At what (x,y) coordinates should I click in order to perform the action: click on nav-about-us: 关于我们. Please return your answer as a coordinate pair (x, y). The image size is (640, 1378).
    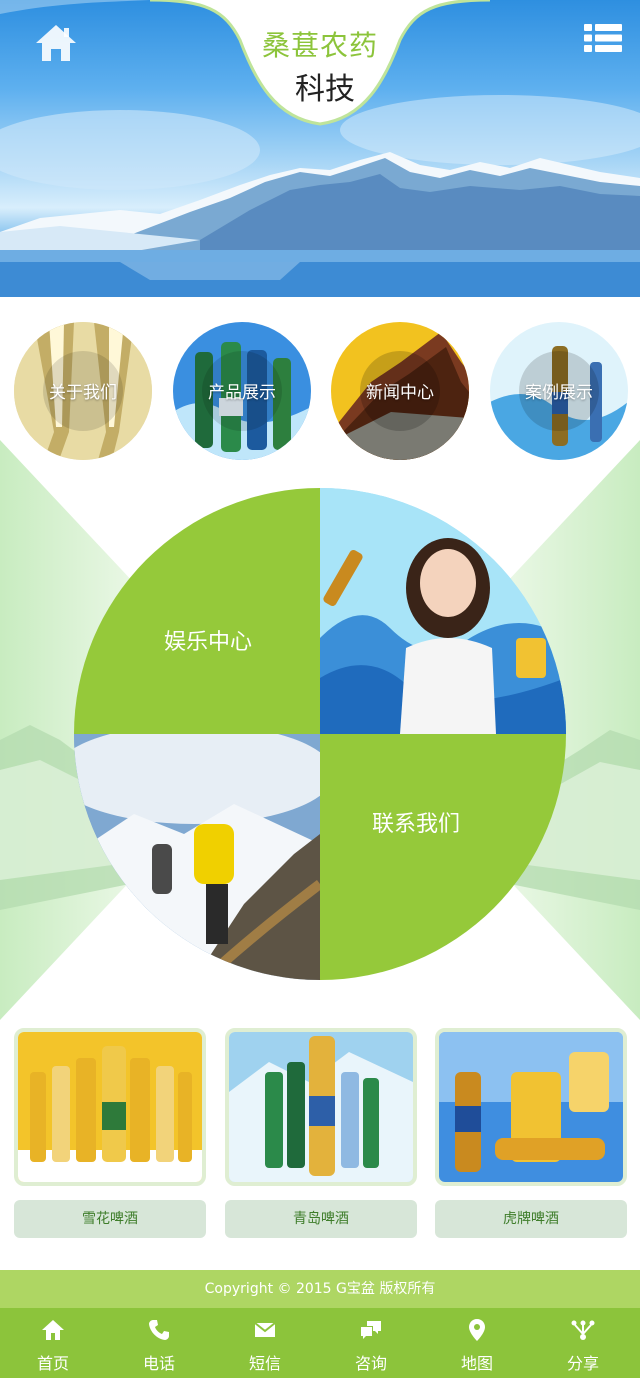
    Looking at the image, I should click on (83, 391).